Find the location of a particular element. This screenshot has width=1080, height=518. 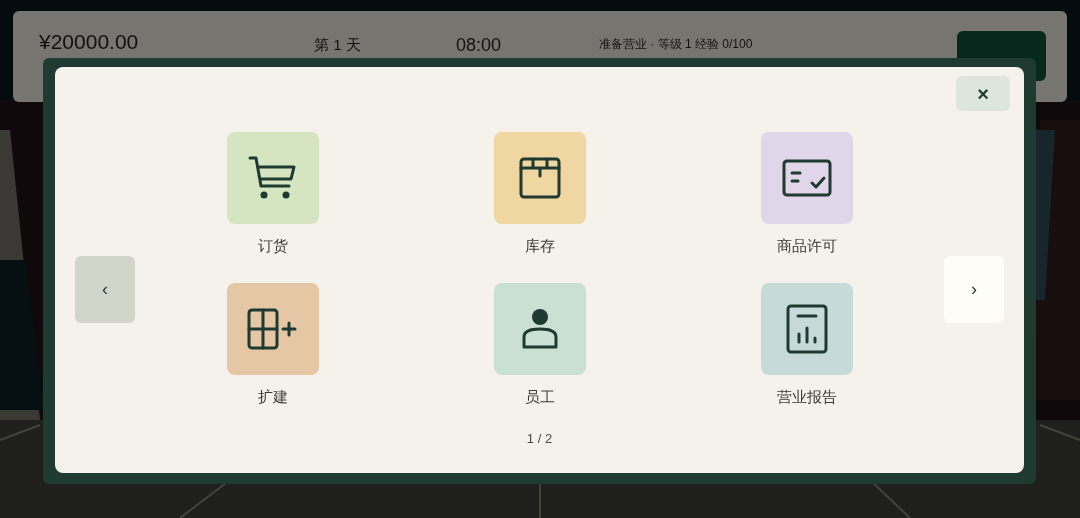

tile-label: 扩建 is located at coordinates (272, 397).